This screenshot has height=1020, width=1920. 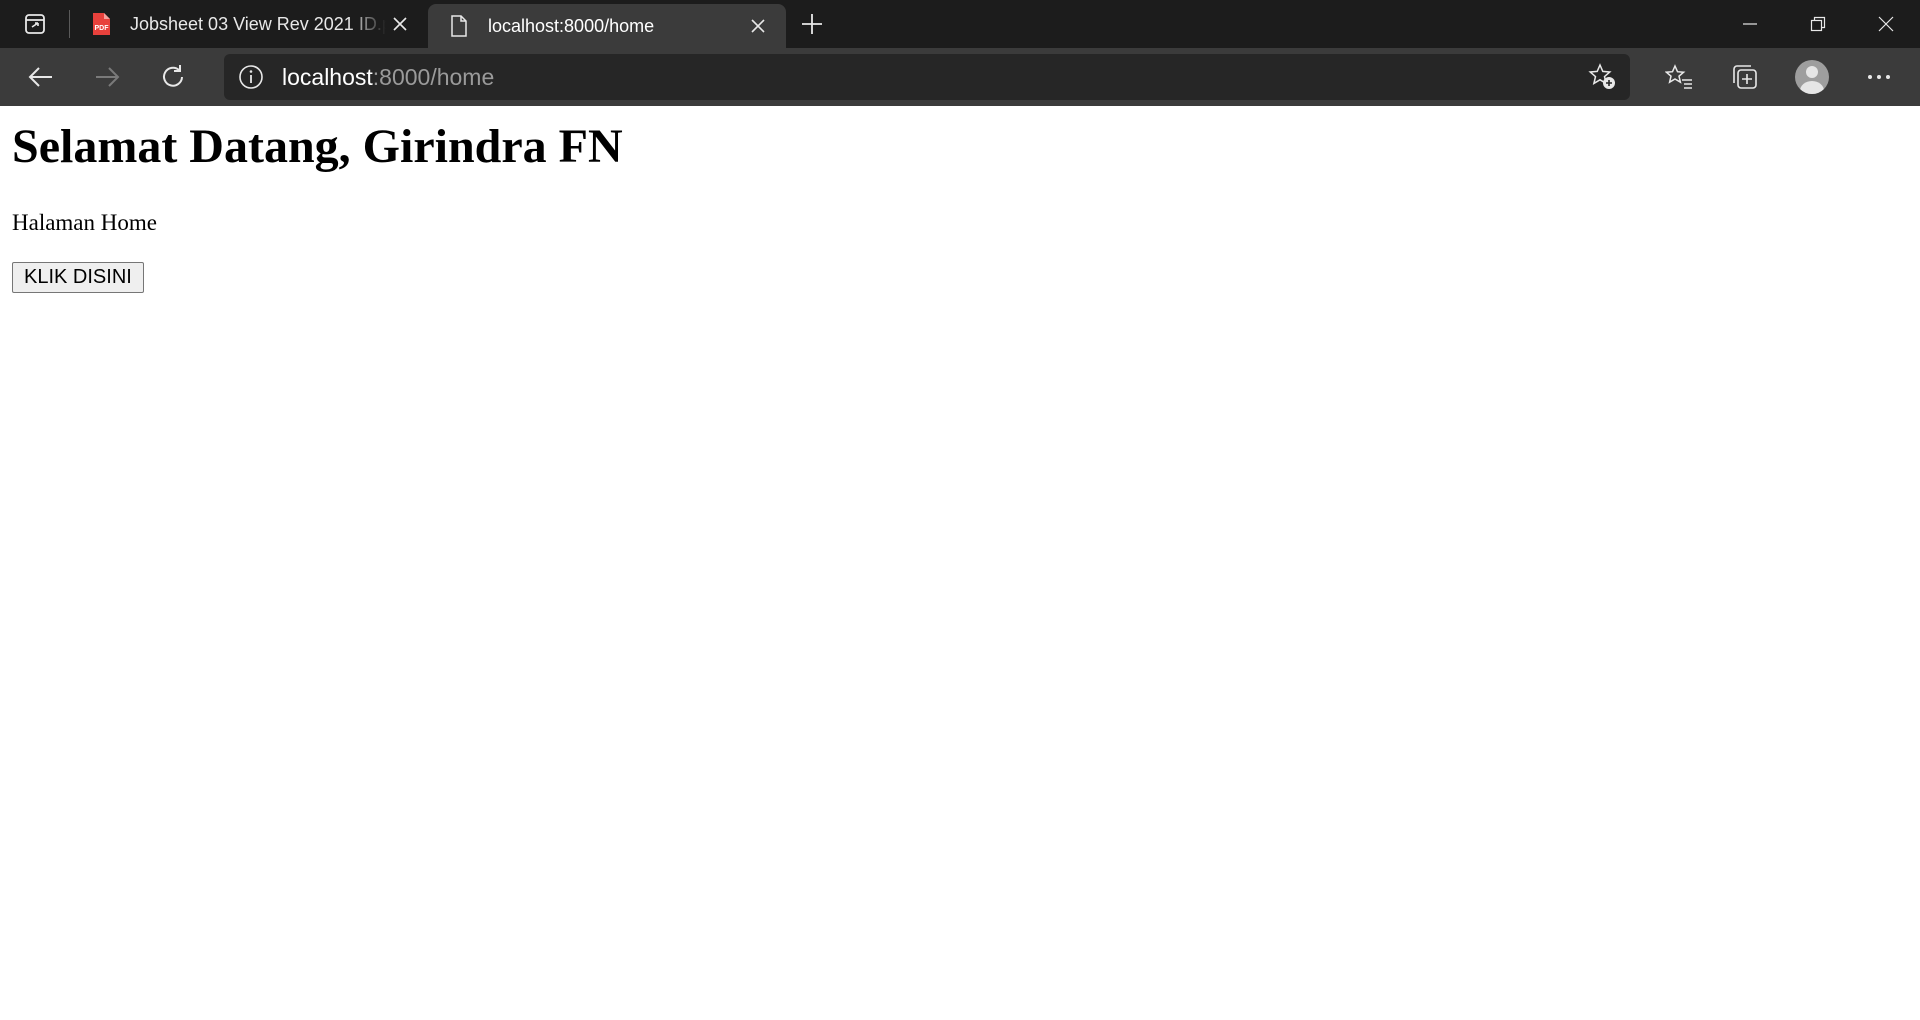 I want to click on browser-toolbar: localhost:8000/home, so click(x=960, y=77).